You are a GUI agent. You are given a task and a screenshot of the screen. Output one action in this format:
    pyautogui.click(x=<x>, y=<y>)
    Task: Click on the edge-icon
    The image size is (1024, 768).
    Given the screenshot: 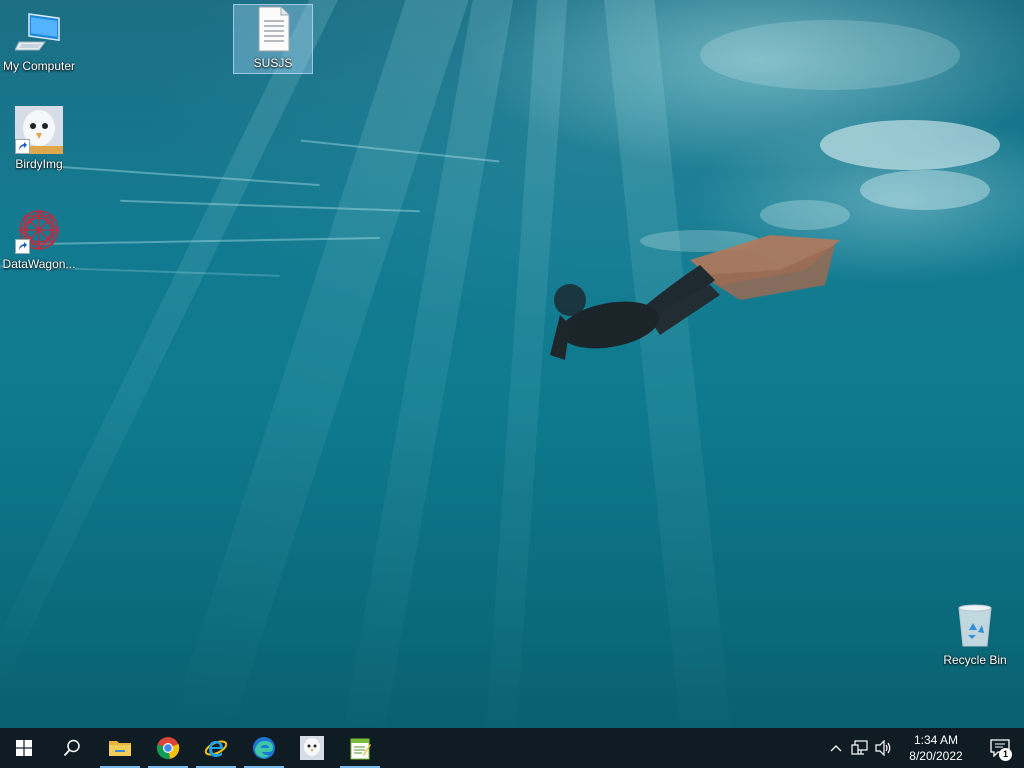 What is the action you would take?
    pyautogui.click(x=264, y=748)
    